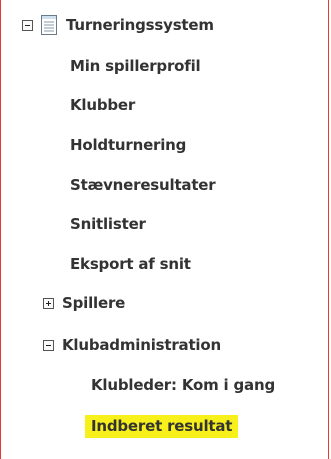  I want to click on tree-item-snitlister: Snitlister, so click(108, 224).